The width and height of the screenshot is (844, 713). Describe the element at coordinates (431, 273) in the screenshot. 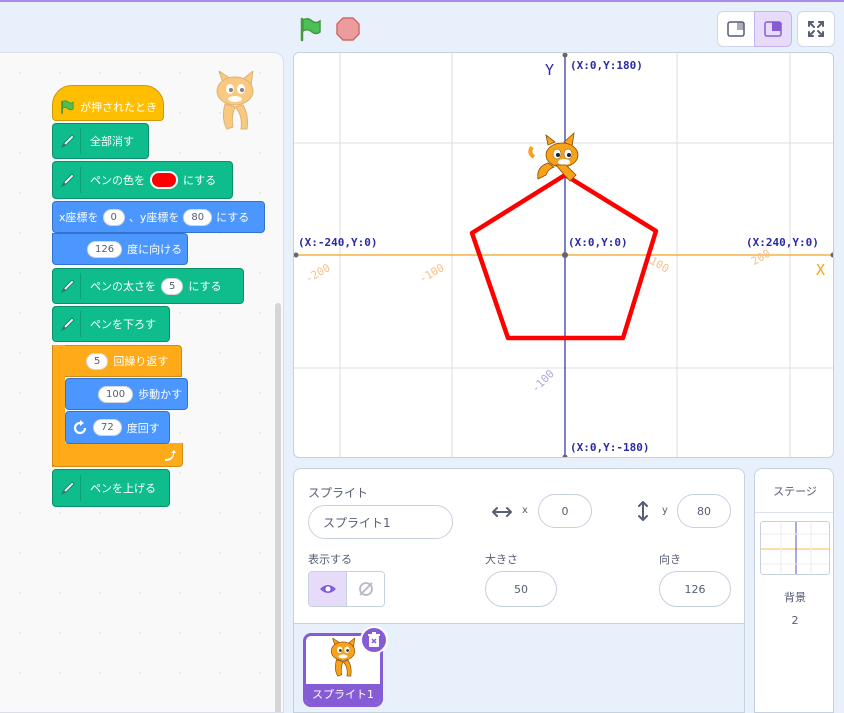

I see `x-tick-minus-100: -100` at that location.